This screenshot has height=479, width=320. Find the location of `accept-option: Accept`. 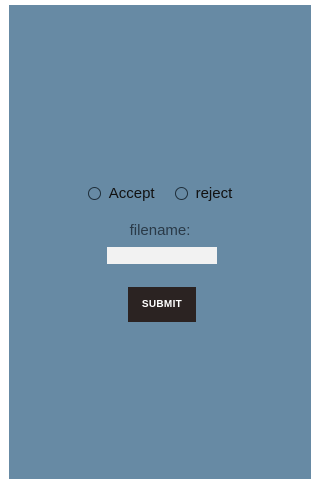

accept-option: Accept is located at coordinates (121, 193).